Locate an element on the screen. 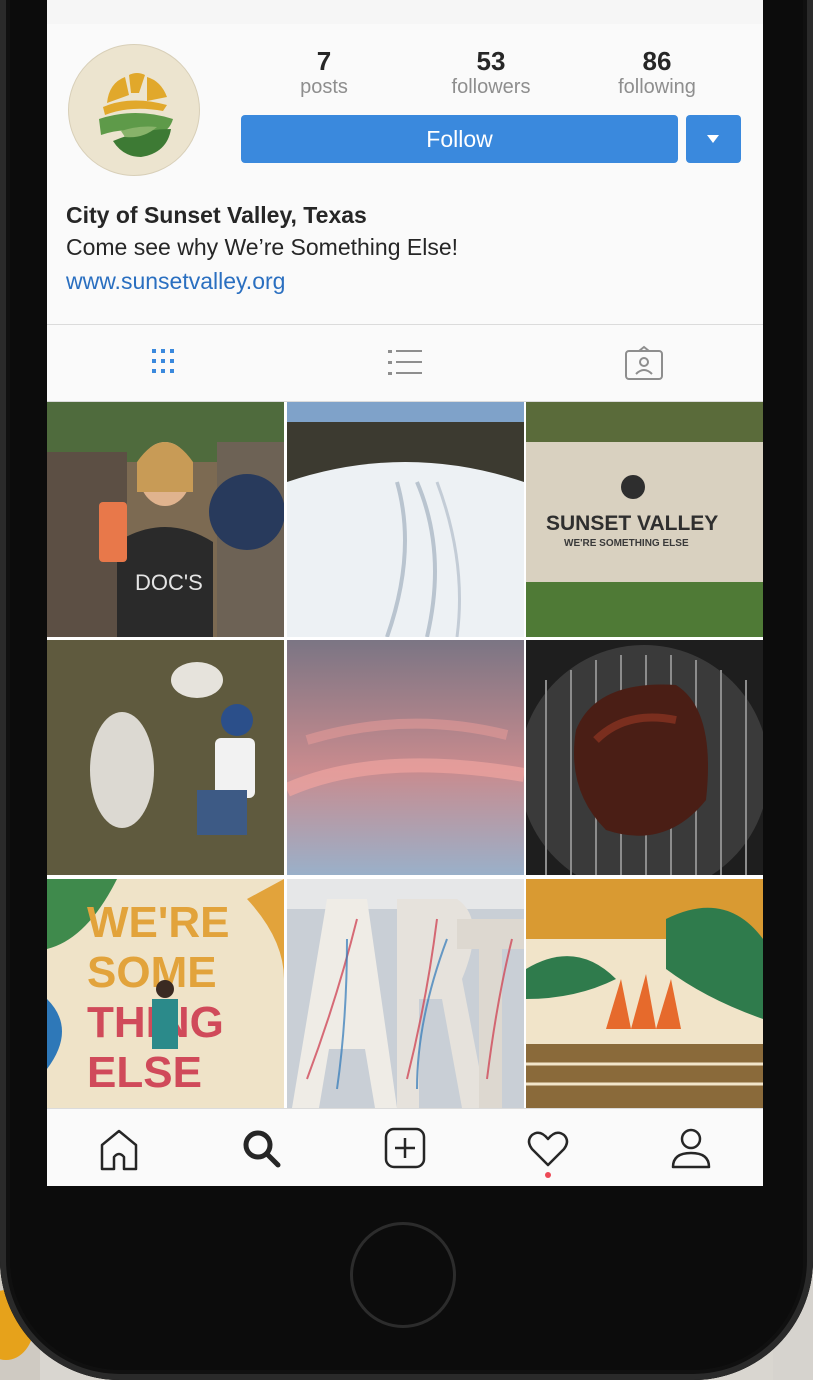 Image resolution: width=813 pixels, height=1380 pixels. add-post-icon is located at coordinates (405, 1148).